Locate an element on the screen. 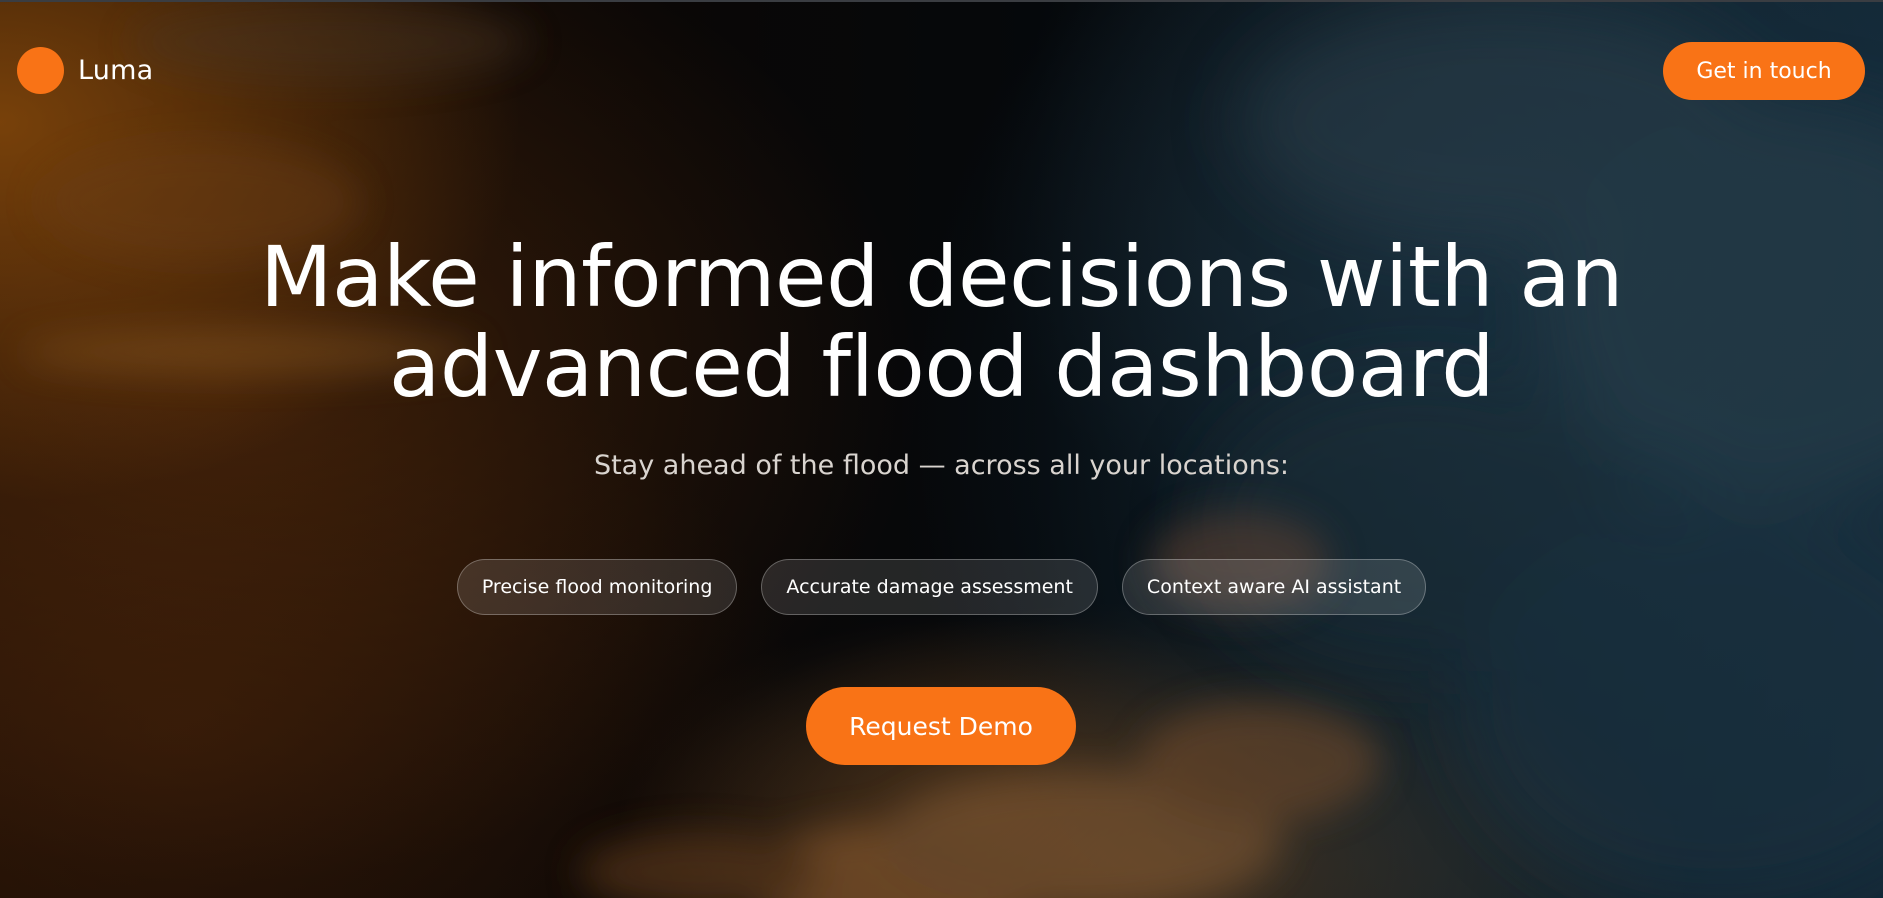  logo-circle-icon is located at coordinates (40, 70).